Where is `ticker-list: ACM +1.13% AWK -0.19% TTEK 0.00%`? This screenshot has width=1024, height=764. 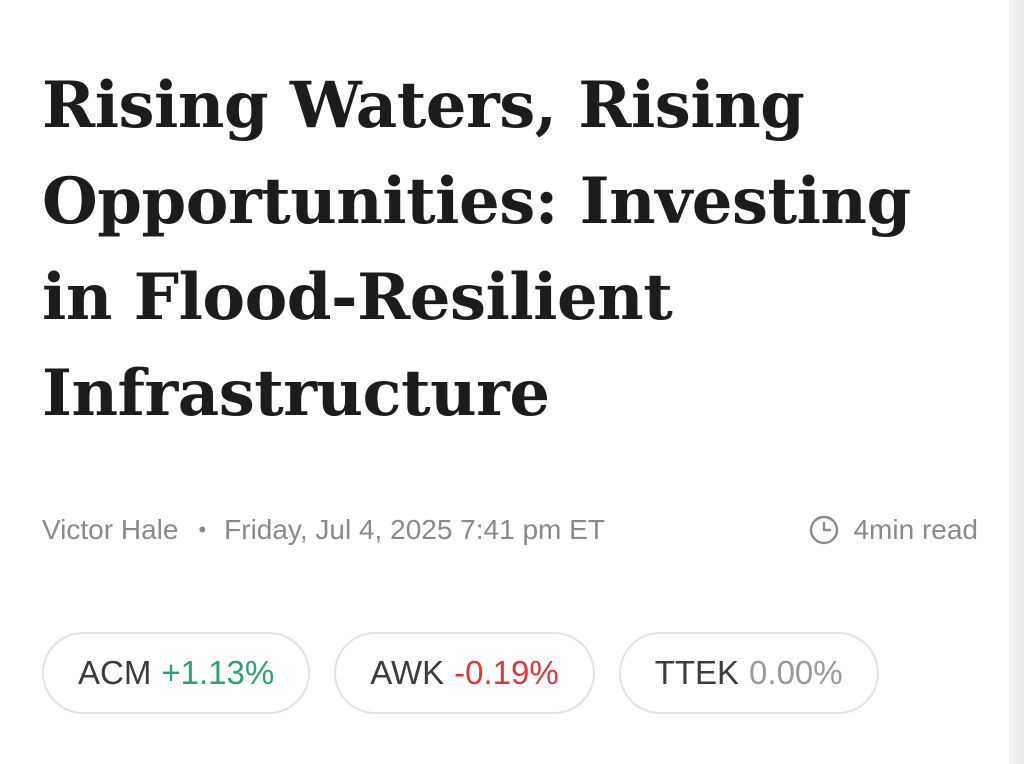 ticker-list: ACM +1.13% AWK -0.19% TTEK 0.00% is located at coordinates (460, 673).